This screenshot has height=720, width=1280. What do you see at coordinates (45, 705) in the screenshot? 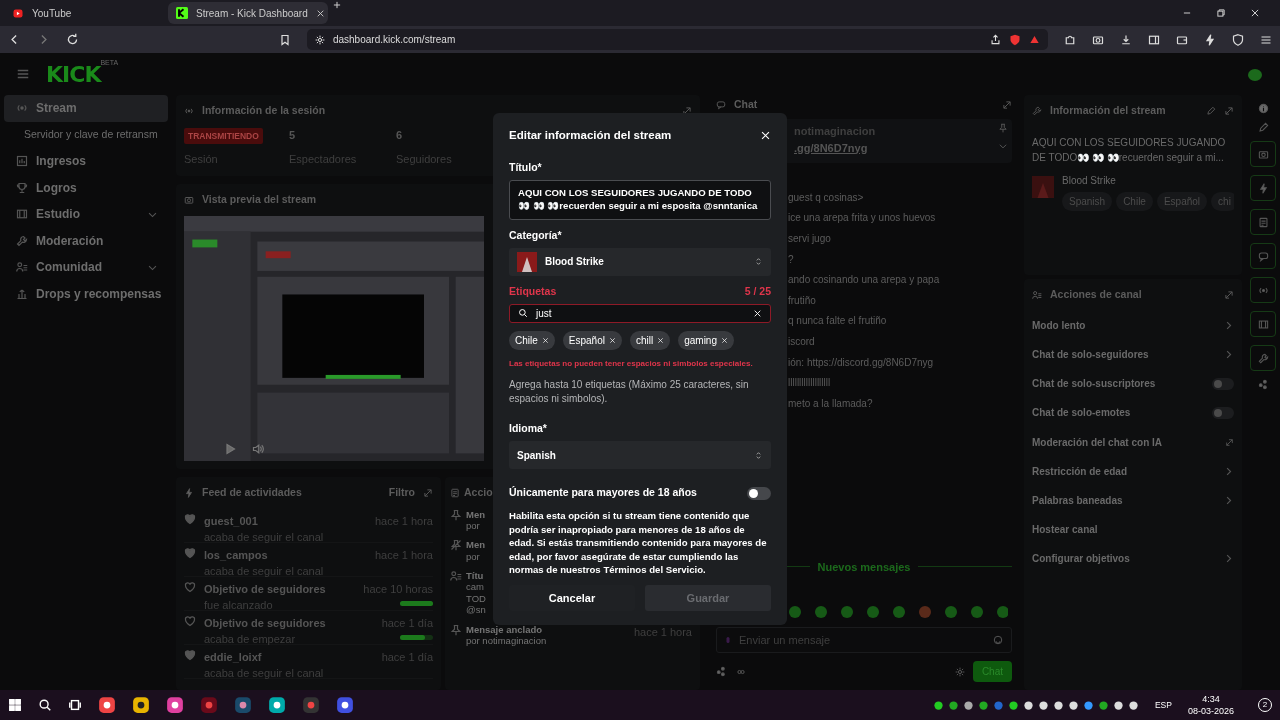
I see `search-icon` at bounding box center [45, 705].